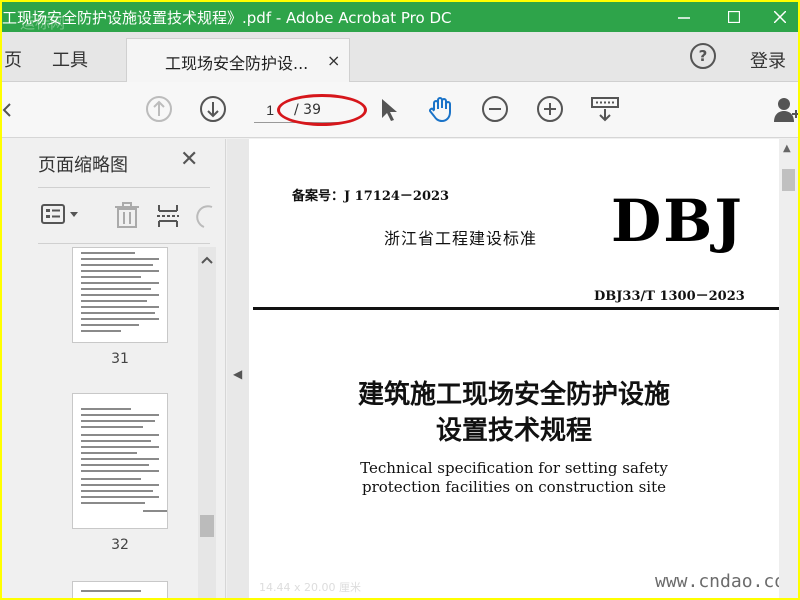 The height and width of the screenshot is (600, 800). I want to click on rotate-page-button, so click(206, 218).